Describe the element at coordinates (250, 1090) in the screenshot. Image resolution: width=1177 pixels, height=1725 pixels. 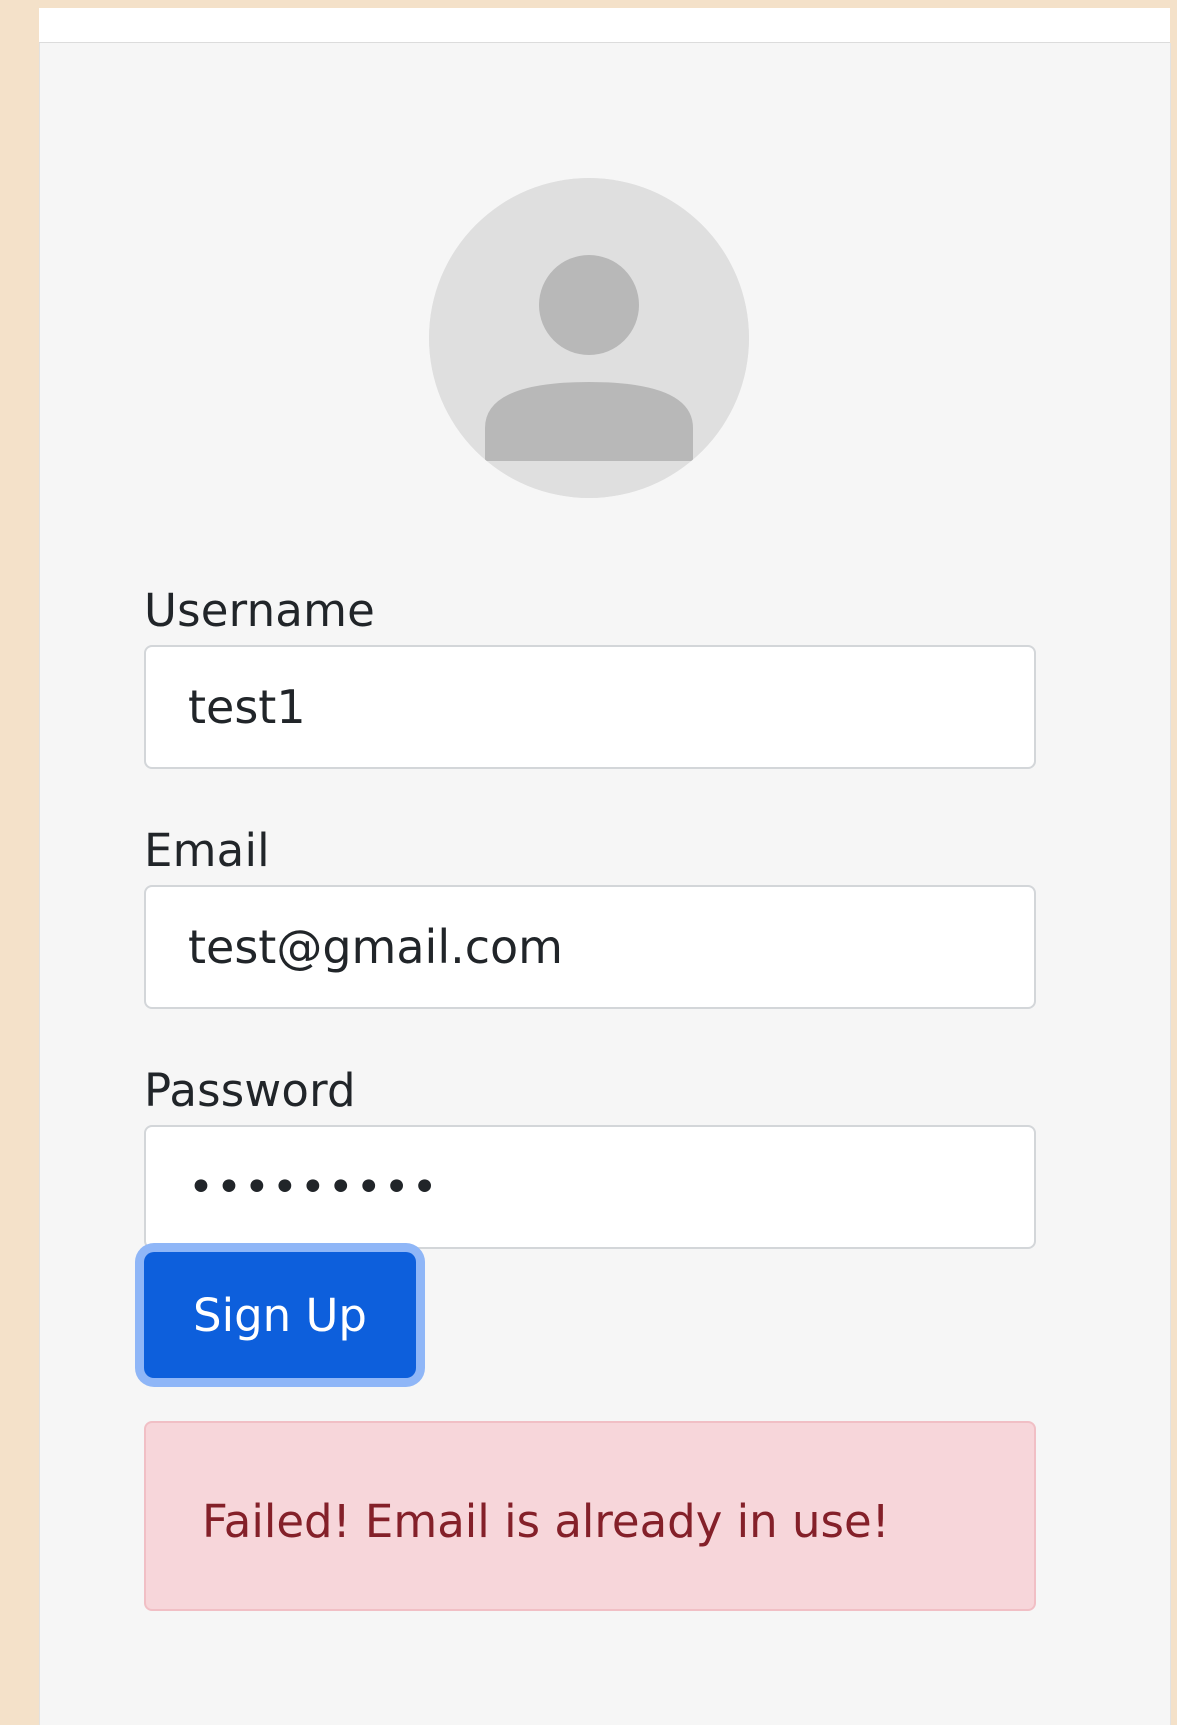
I see `password-label: Password` at that location.